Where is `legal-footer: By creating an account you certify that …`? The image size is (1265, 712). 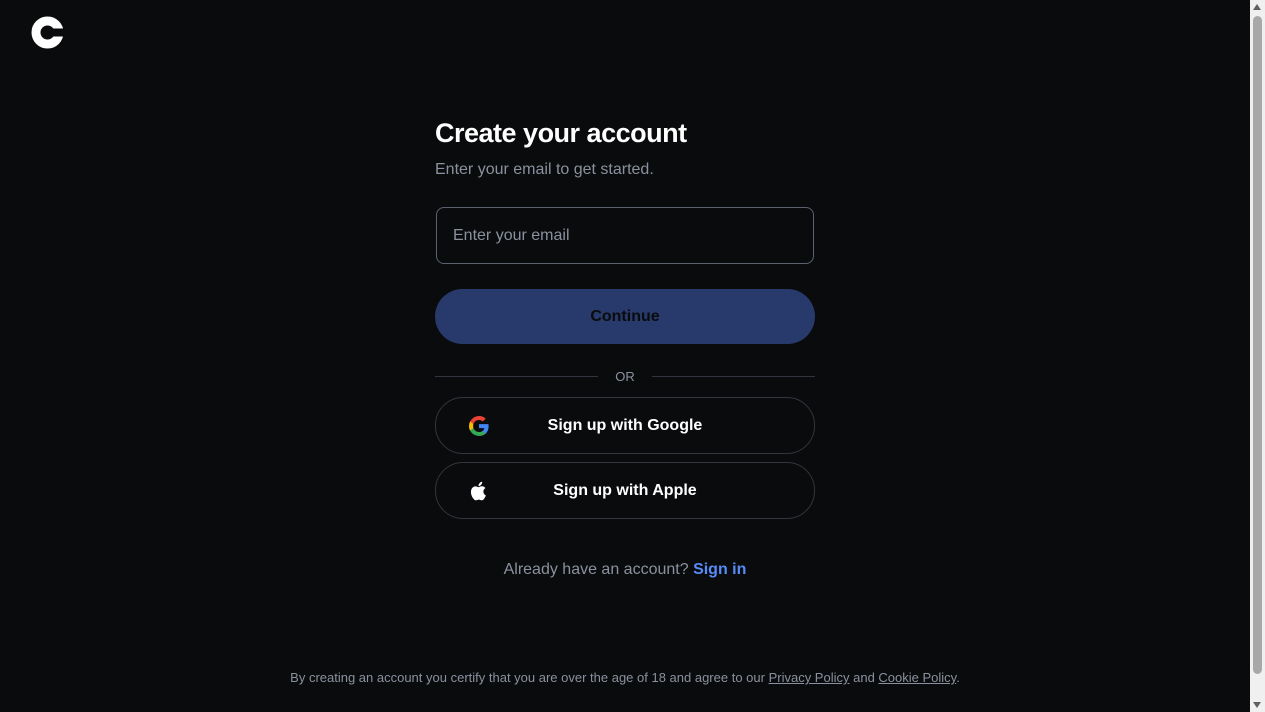
legal-footer: By creating an account you certify that … is located at coordinates (625, 677).